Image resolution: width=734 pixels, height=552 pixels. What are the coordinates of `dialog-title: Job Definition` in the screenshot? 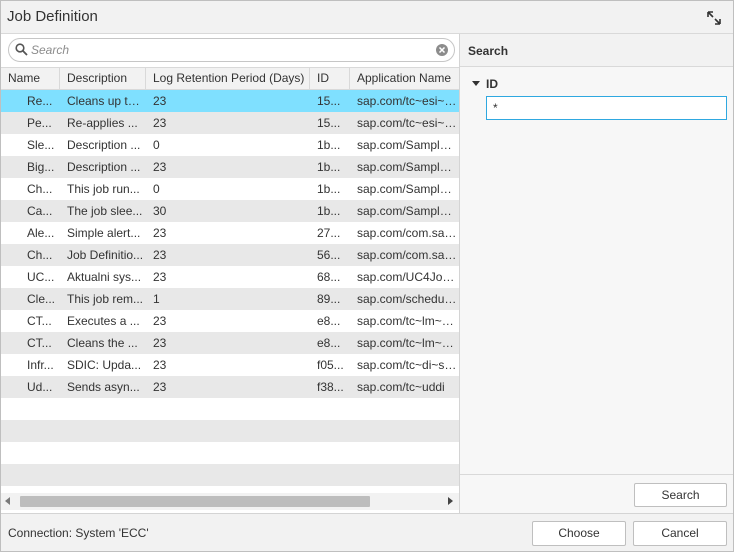 It's located at (52, 16).